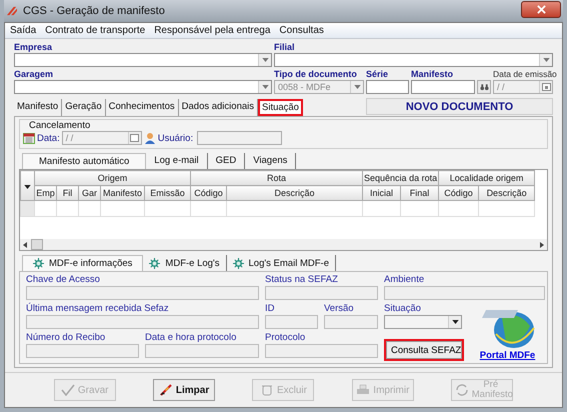  I want to click on field-label: ID, so click(270, 308).